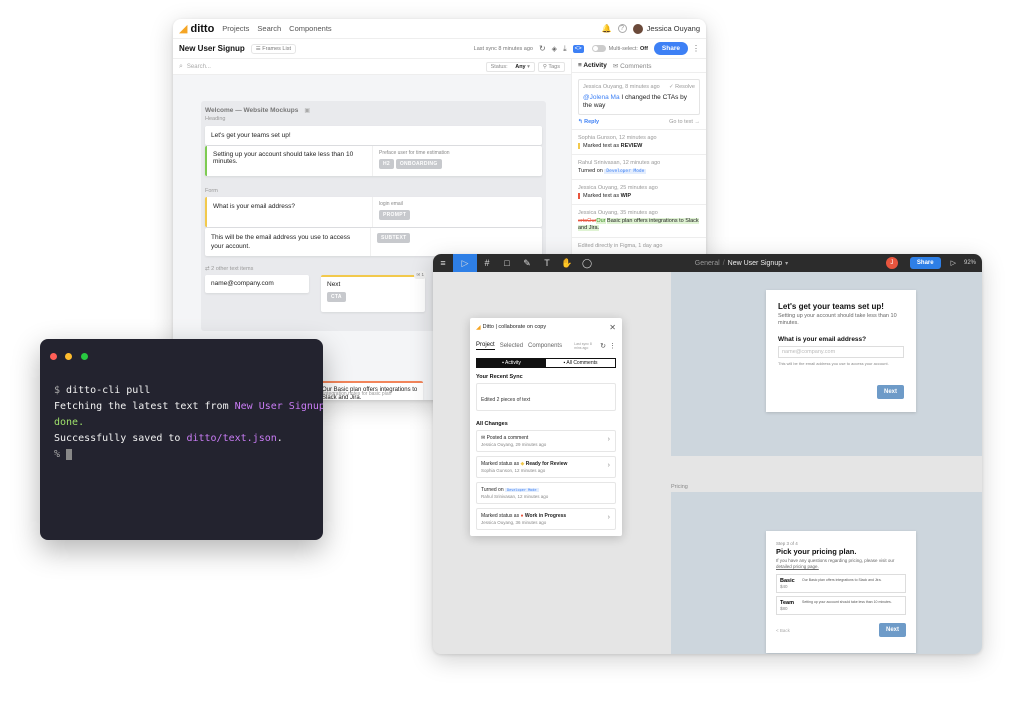 Image resolution: width=1023 pixels, height=716 pixels. I want to click on breadcrumb-team: General, so click(707, 263).